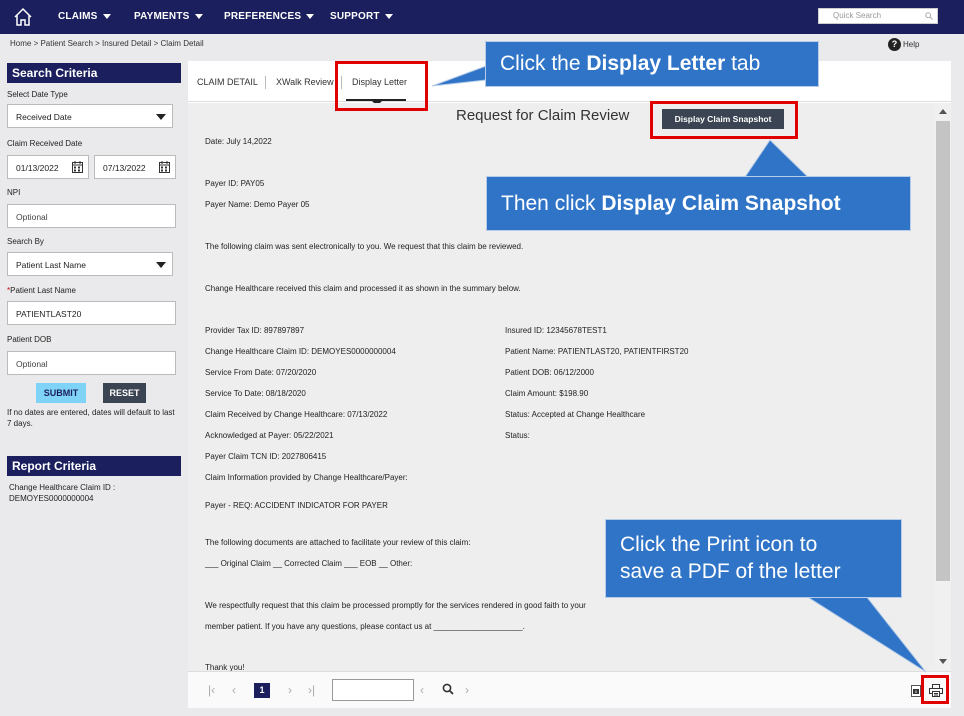 This screenshot has height=716, width=964. Describe the element at coordinates (51, 498) in the screenshot. I see `report-claim-id-value: DEMOYES0000000004` at that location.